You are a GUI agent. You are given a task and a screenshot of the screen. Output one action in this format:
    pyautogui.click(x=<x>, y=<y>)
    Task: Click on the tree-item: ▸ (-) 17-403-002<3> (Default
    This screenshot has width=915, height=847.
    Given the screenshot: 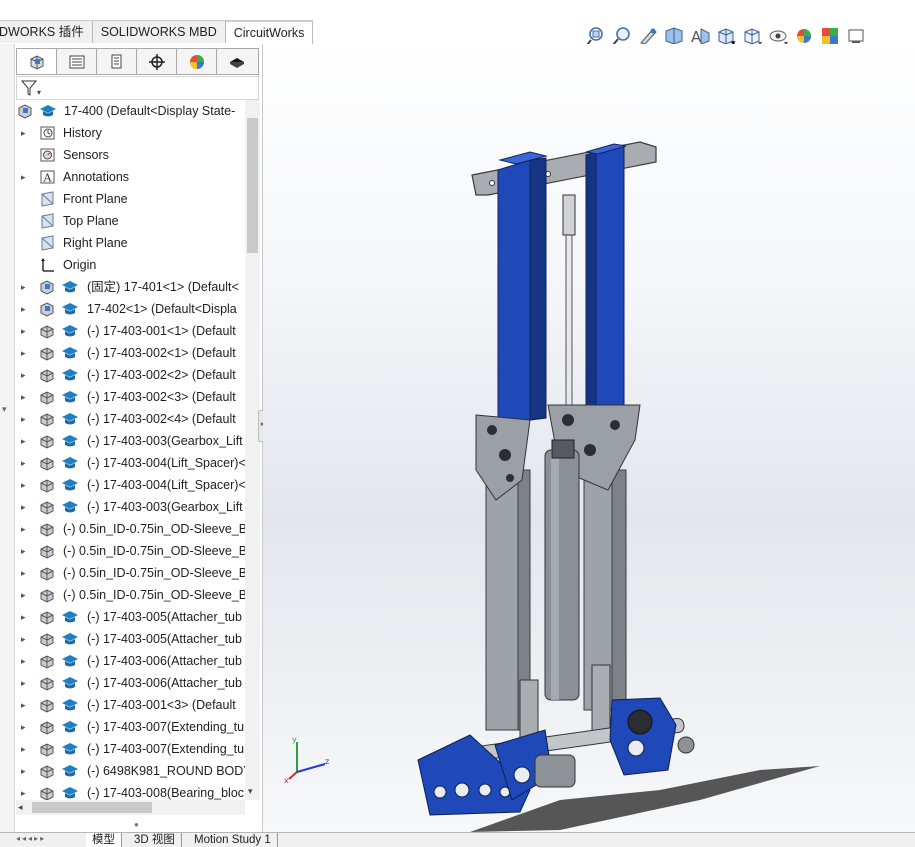 What is the action you would take?
    pyautogui.click(x=130, y=397)
    